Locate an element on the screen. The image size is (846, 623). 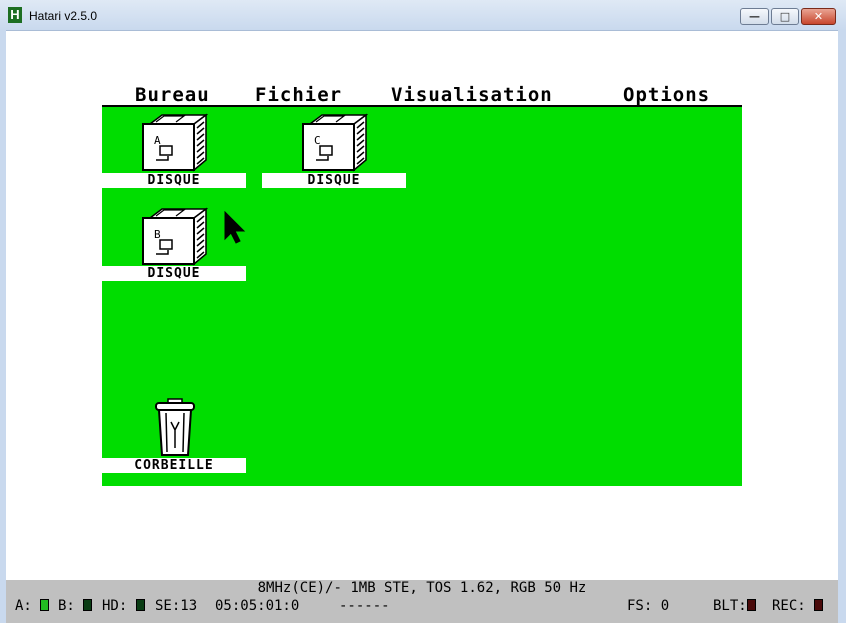
window-title: Hatari v2.5.0 is located at coordinates (63, 16).